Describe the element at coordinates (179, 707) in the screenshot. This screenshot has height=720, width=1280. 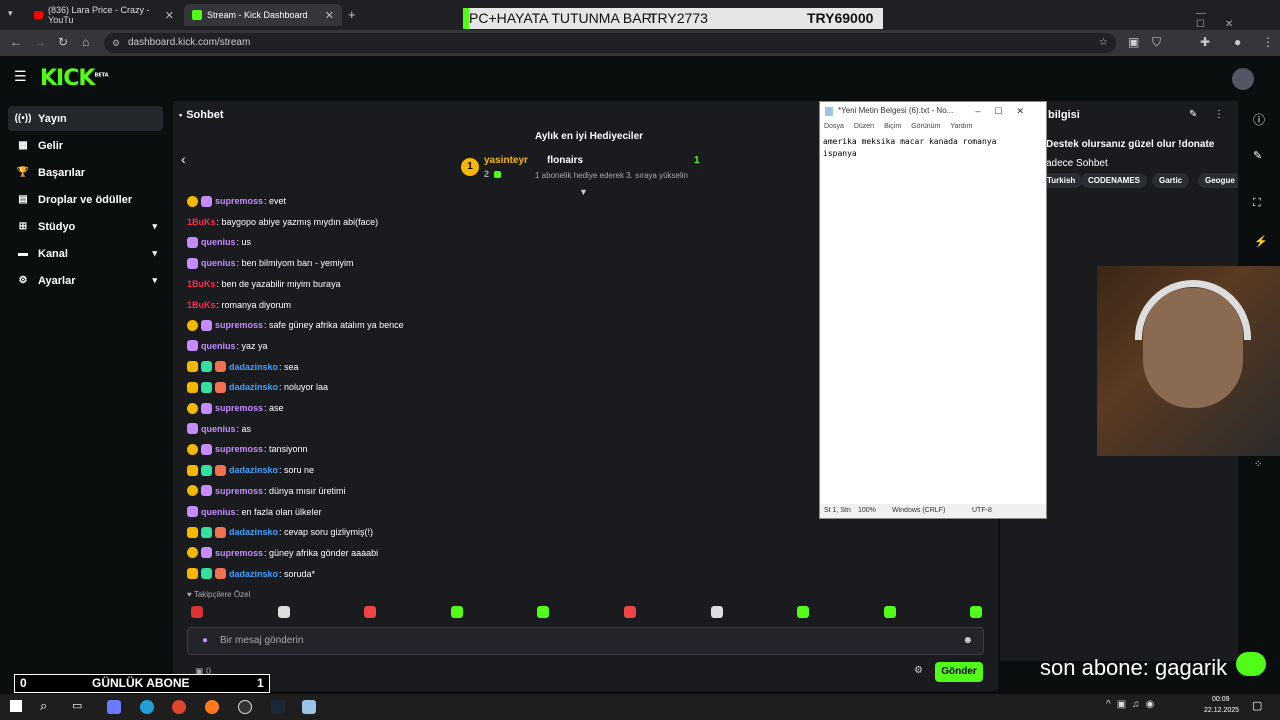
I see `chrome-icon` at that location.